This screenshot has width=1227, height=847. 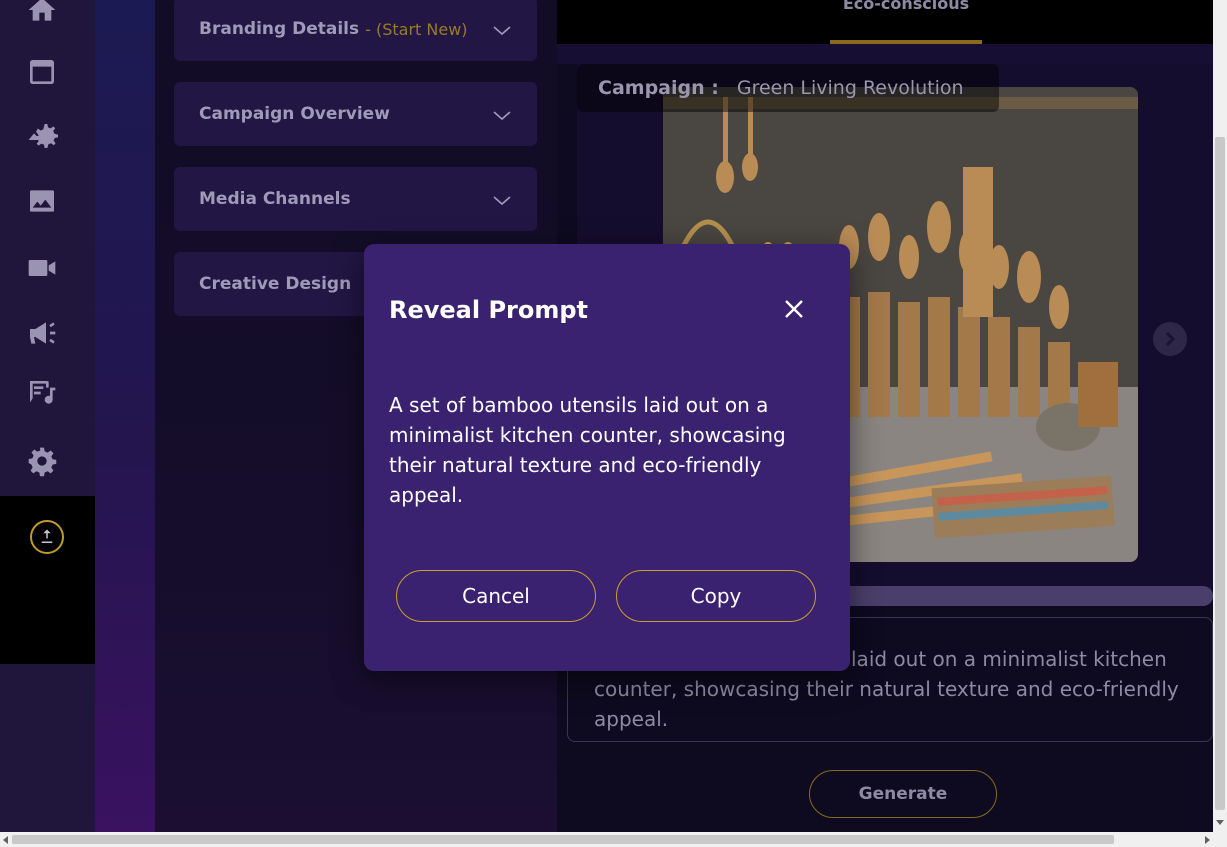 I want to click on close-icon, so click(x=794, y=309).